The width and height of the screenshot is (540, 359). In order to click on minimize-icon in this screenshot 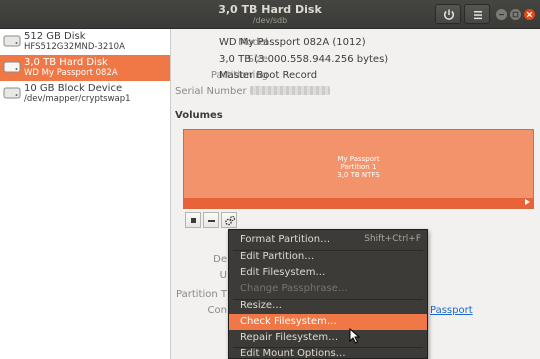, I will do `click(501, 15)`.